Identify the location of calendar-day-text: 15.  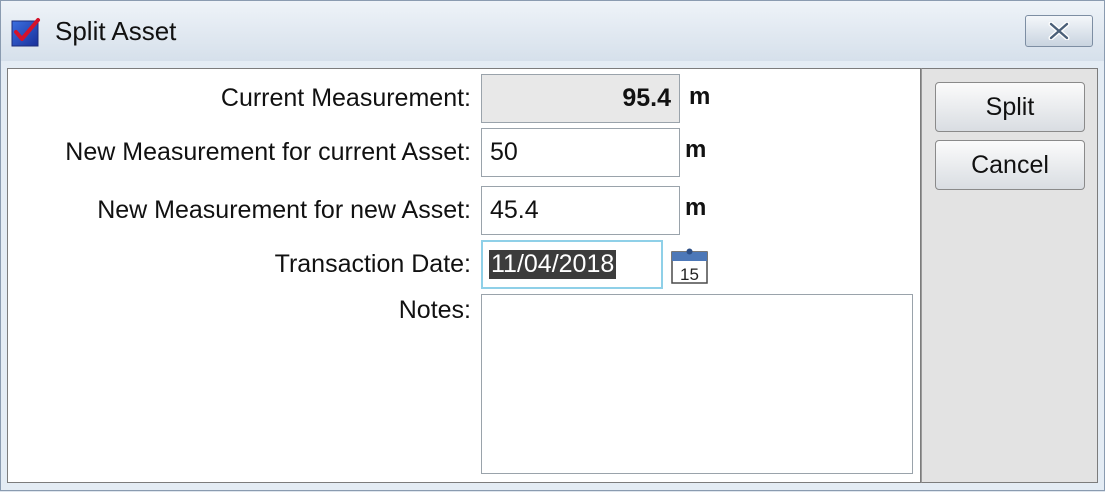
(689, 274).